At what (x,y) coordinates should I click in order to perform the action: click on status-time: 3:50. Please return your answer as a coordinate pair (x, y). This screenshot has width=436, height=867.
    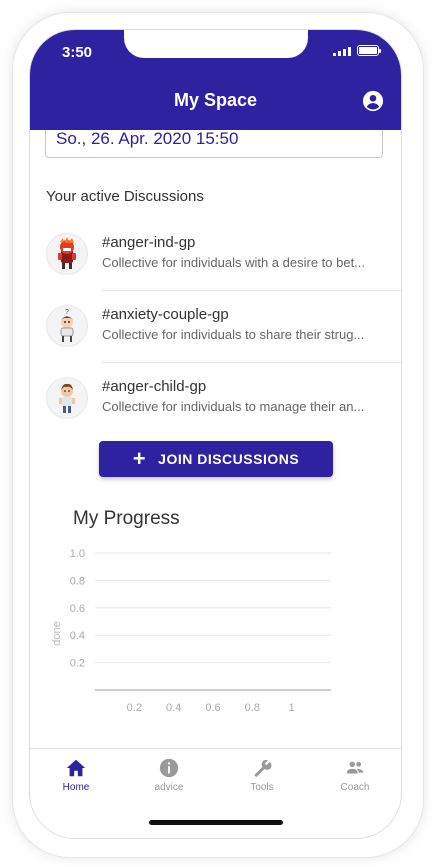
    Looking at the image, I should click on (77, 52).